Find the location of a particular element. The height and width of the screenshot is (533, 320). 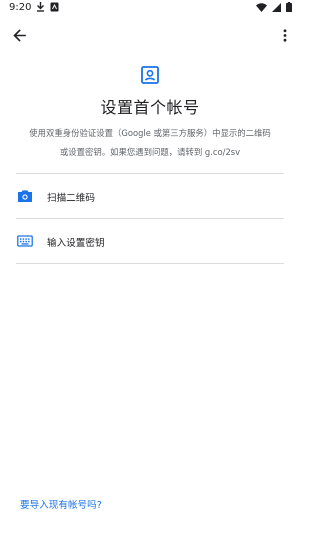

account-box-icon is located at coordinates (150, 75).